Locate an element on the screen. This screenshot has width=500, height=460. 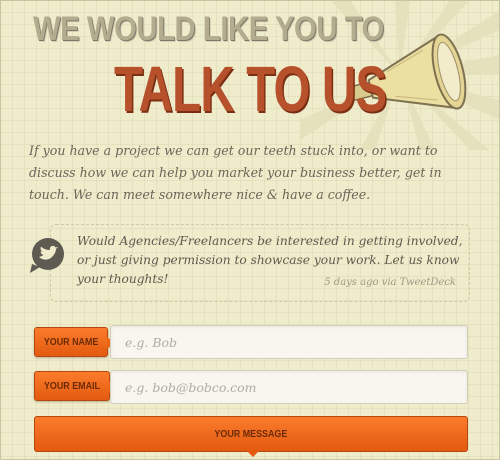
message-label: YOUR MESSAGE is located at coordinates (251, 436).